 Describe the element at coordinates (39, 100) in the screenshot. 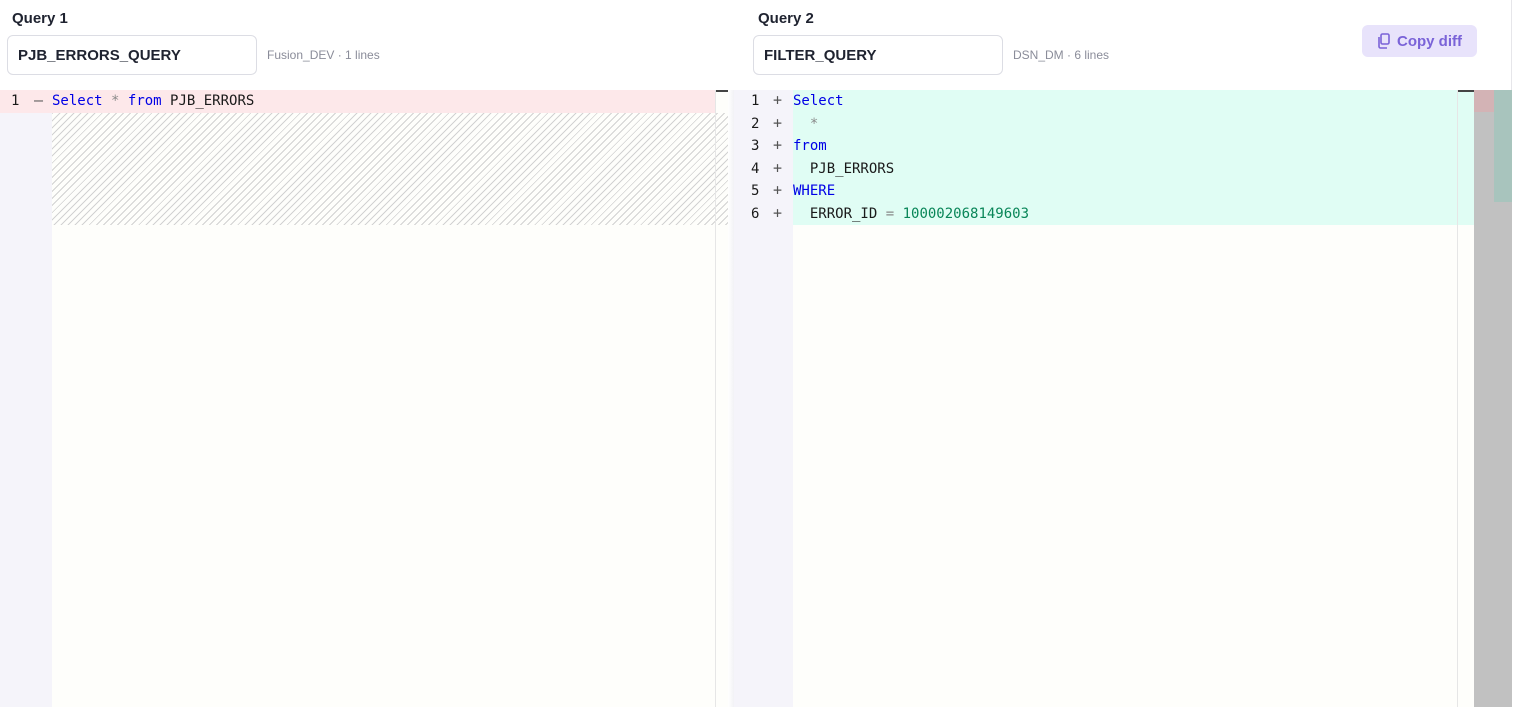

I see `removed-line-marker: —` at that location.